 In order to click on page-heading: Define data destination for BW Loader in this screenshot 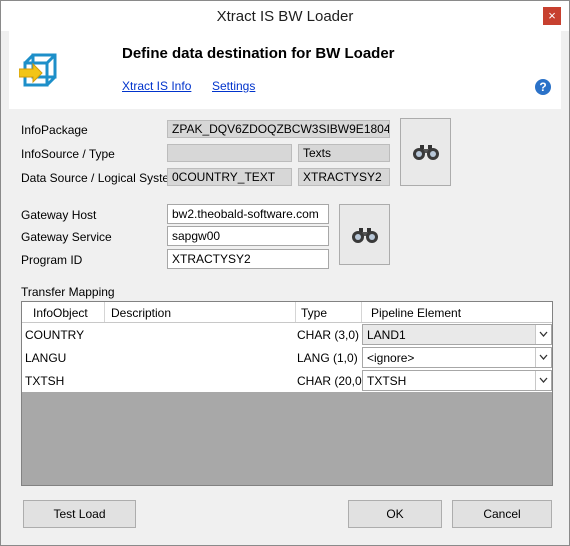, I will do `click(258, 53)`.